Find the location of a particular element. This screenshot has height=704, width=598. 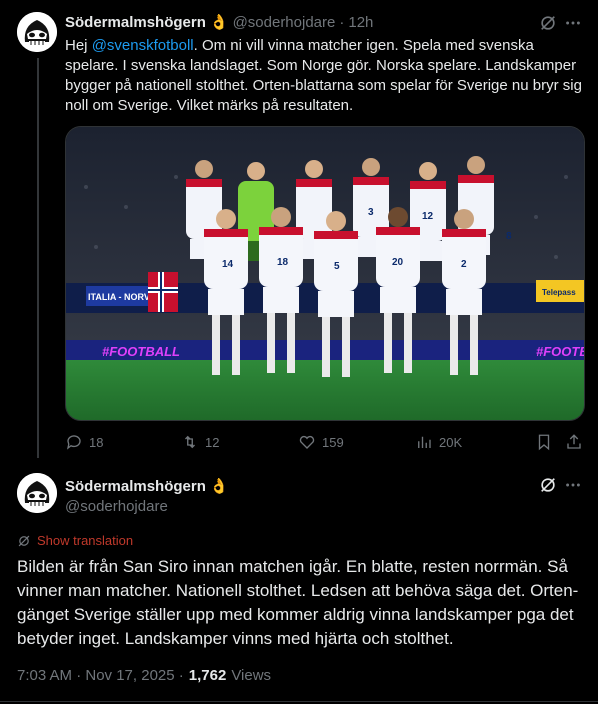

board-bottom-left-text: #FOOTBALL is located at coordinates (141, 351).